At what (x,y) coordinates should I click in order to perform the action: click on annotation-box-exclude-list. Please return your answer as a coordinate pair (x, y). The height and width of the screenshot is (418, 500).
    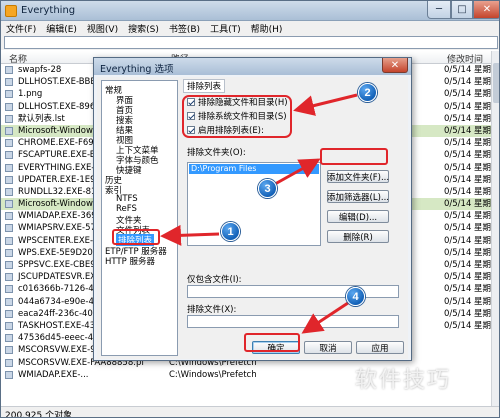
    Looking at the image, I should click on (136, 237).